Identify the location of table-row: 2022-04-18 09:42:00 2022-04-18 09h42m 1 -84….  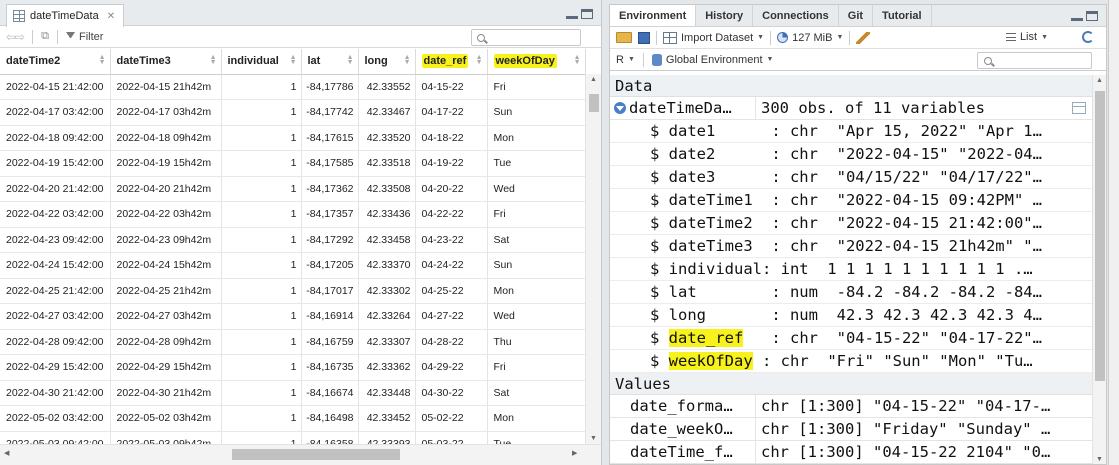
(293, 138).